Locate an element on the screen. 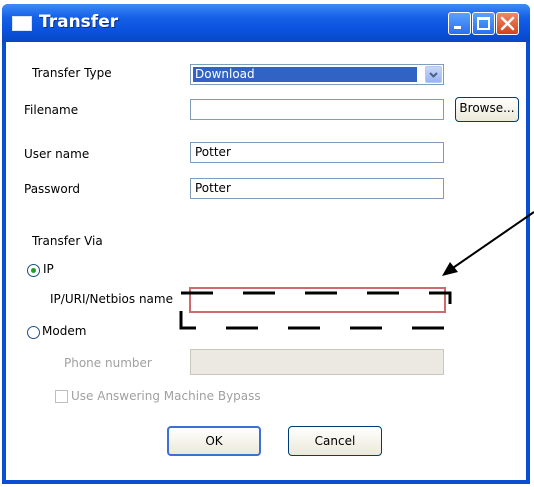  cancel-button: Cancel is located at coordinates (335, 441).